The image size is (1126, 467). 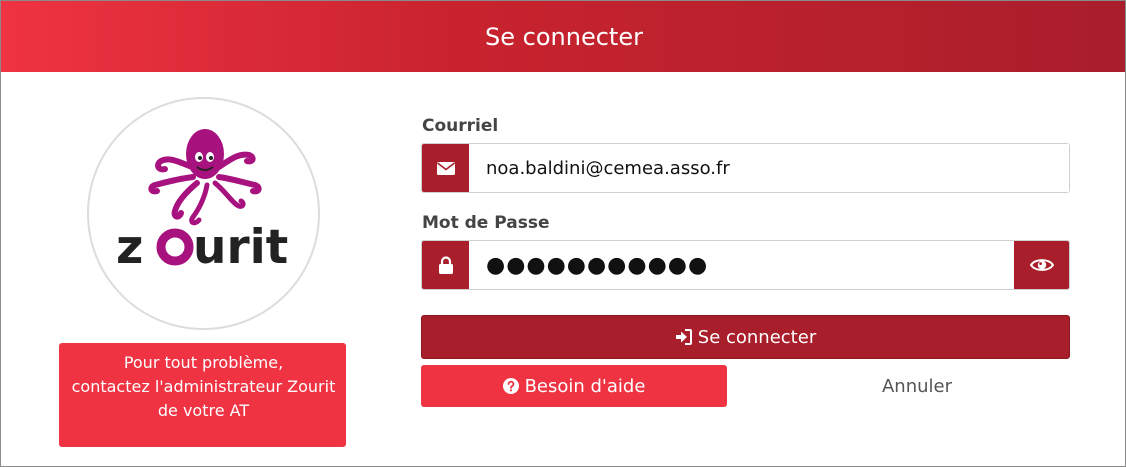 What do you see at coordinates (769, 168) in the screenshot?
I see `email-field` at bounding box center [769, 168].